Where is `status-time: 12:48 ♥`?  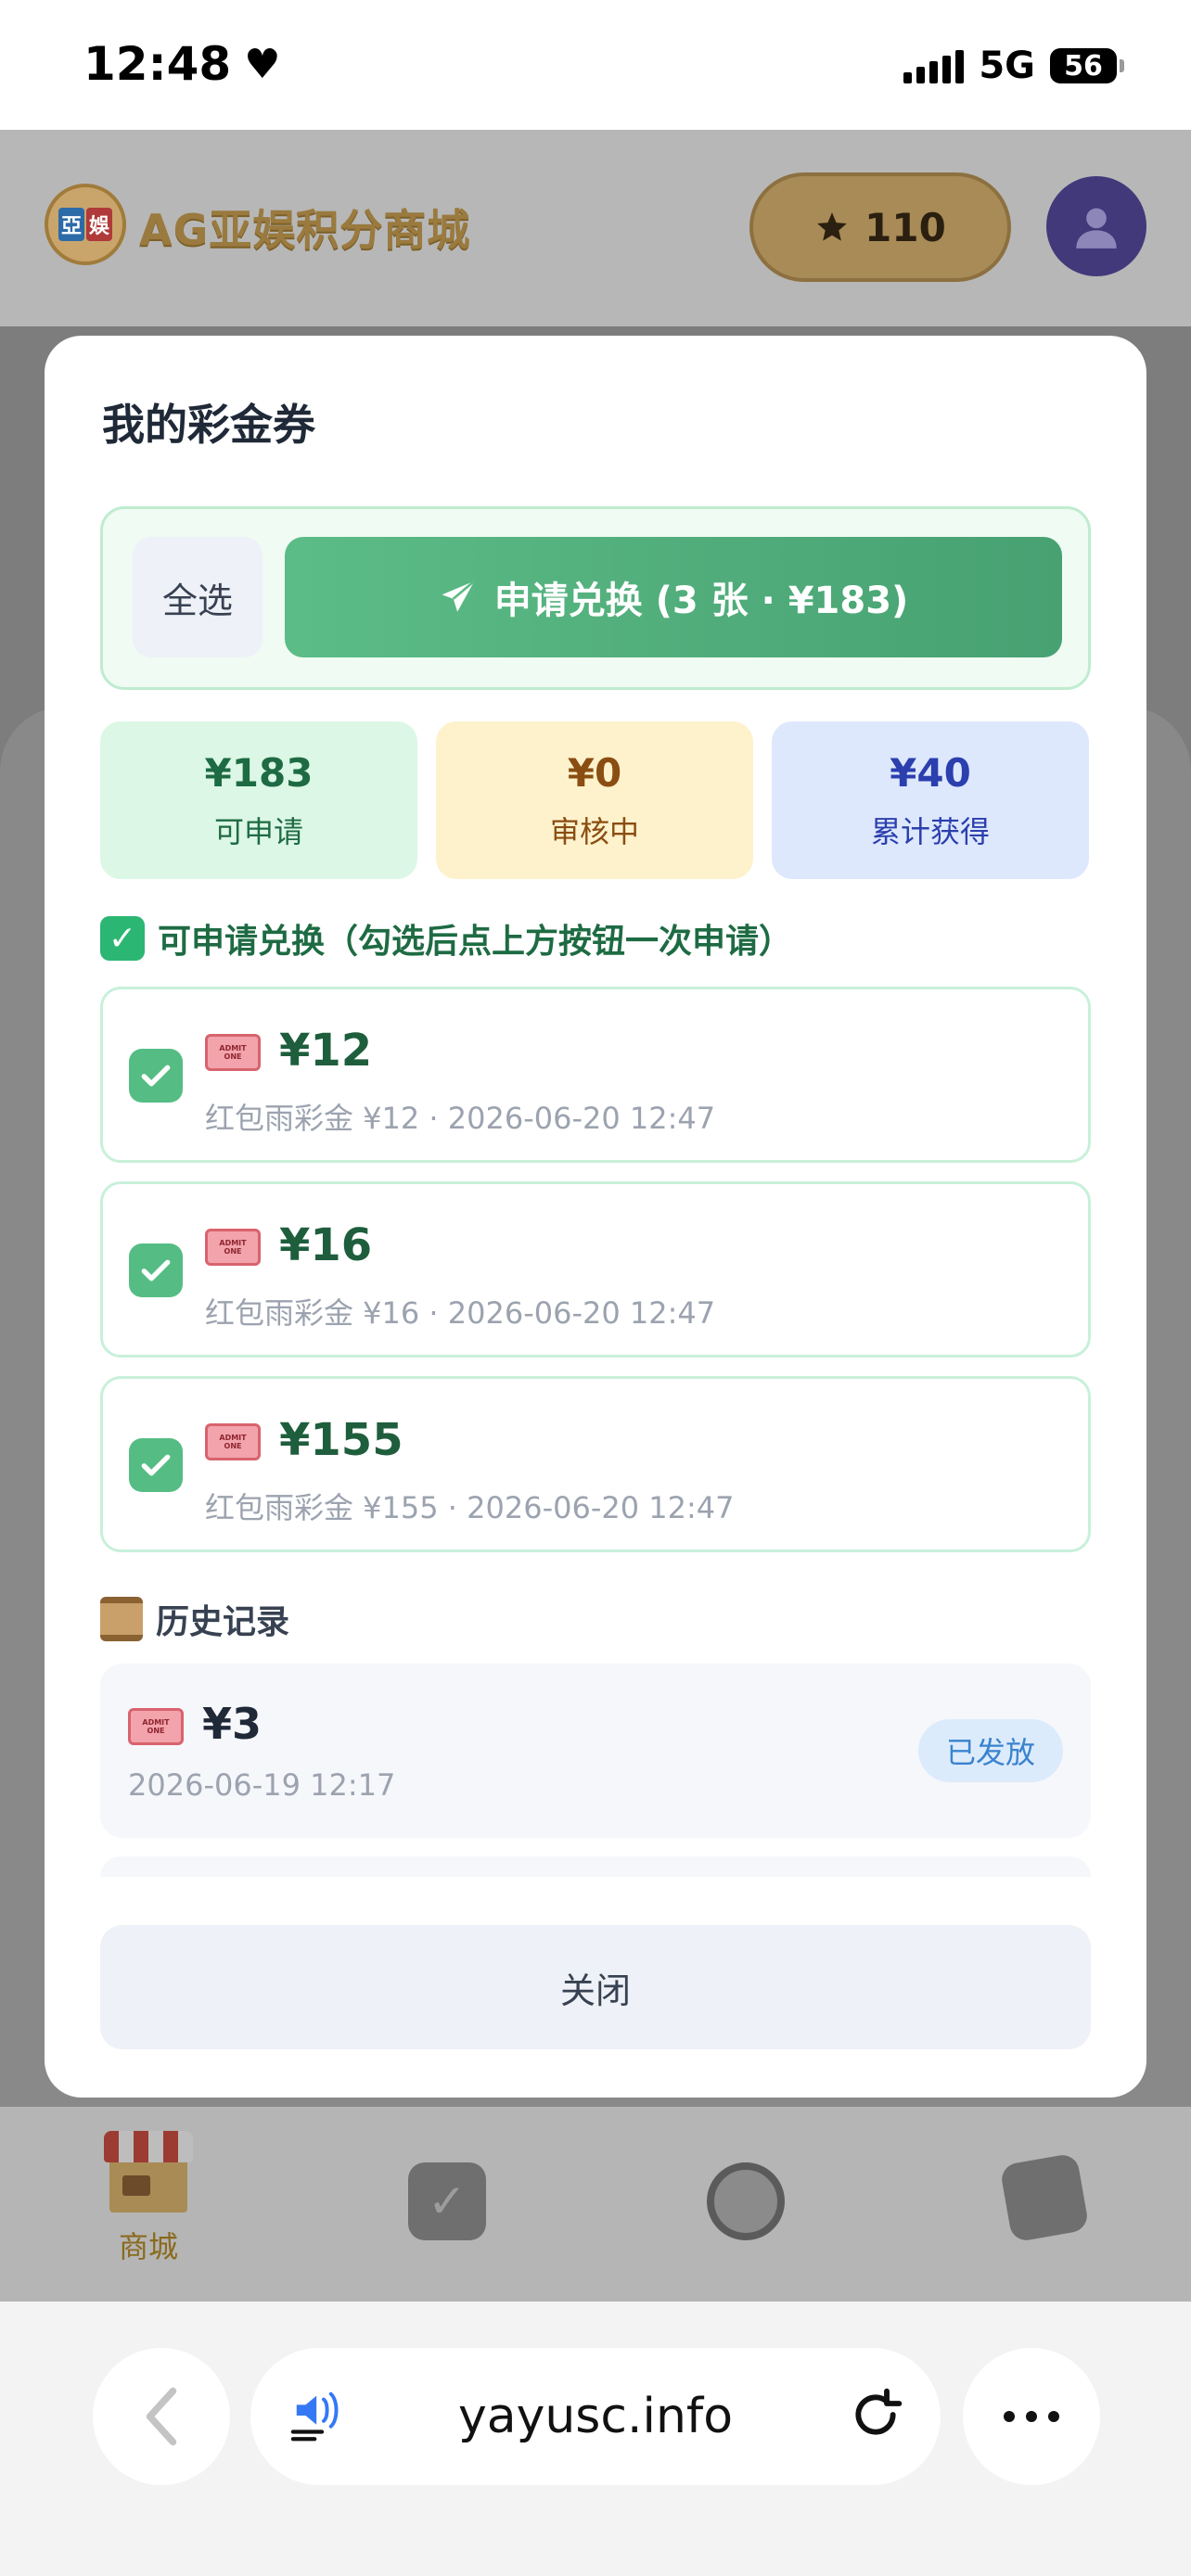
status-time: 12:48 ♥ is located at coordinates (182, 64).